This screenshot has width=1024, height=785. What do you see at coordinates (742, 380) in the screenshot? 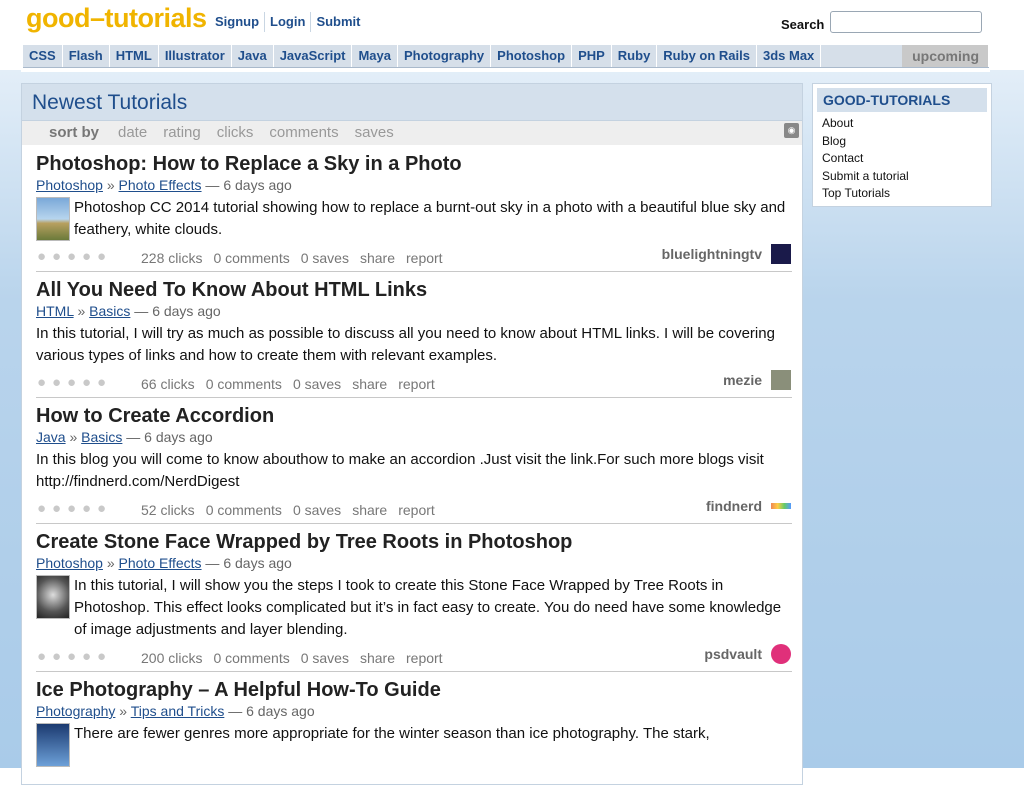
I see `author-name: mezie` at bounding box center [742, 380].